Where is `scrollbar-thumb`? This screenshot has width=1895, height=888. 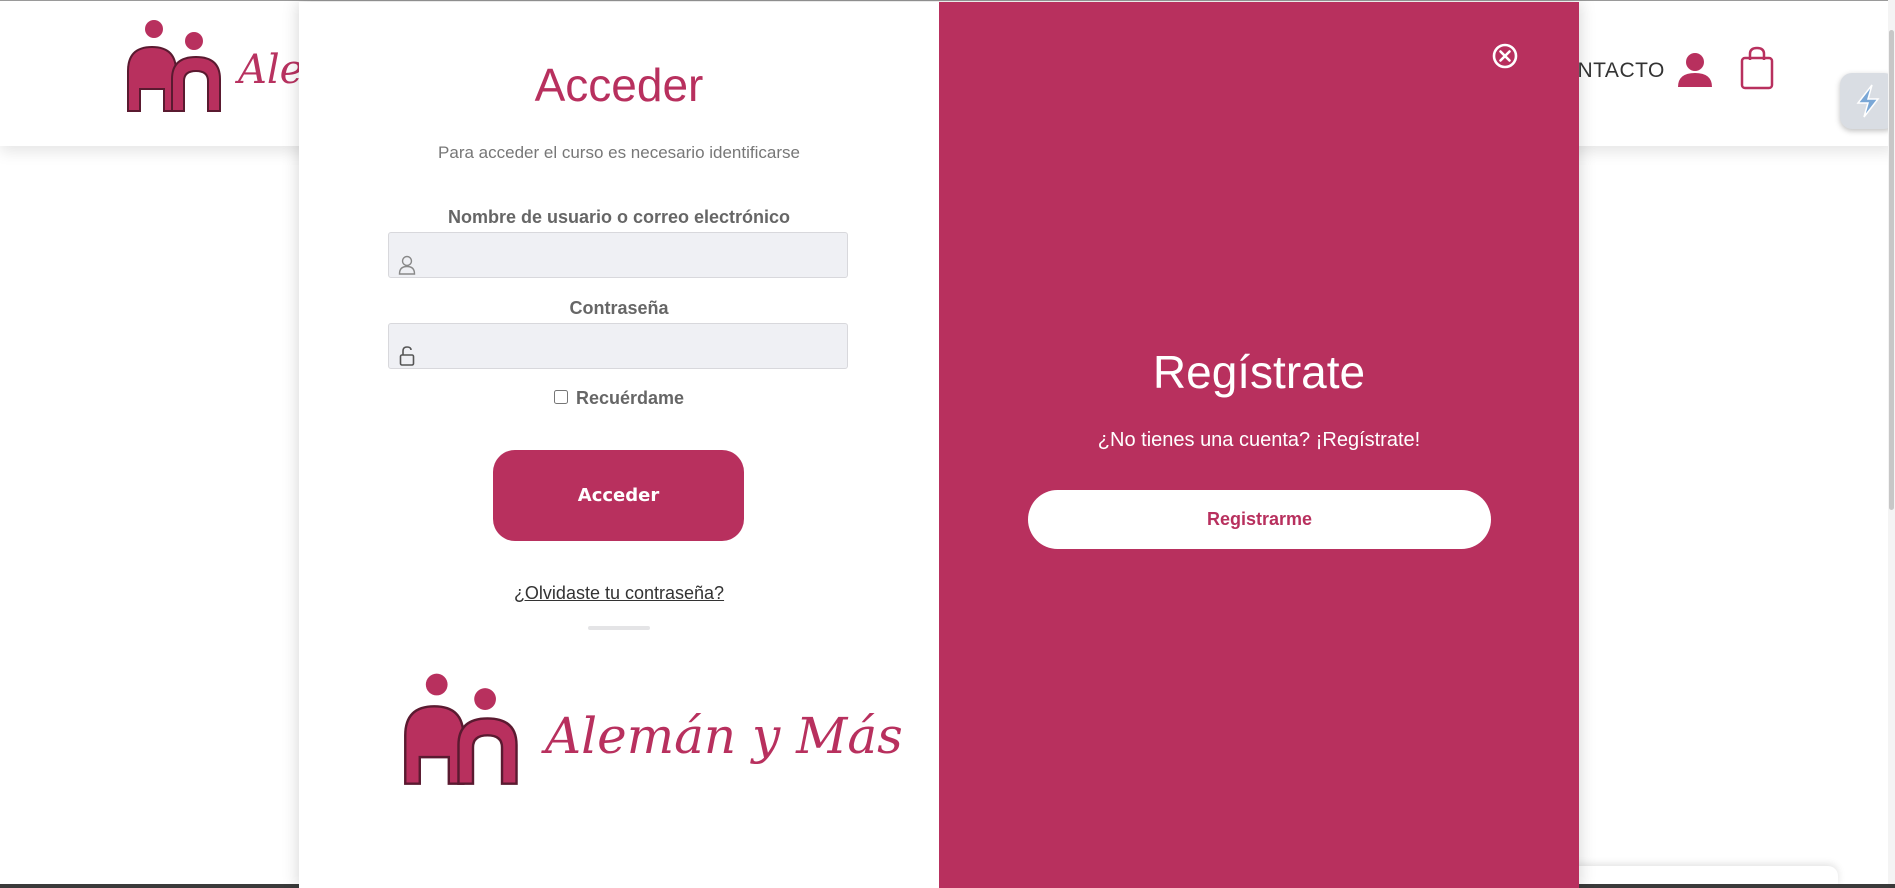
scrollbar-thumb is located at coordinates (1891, 270).